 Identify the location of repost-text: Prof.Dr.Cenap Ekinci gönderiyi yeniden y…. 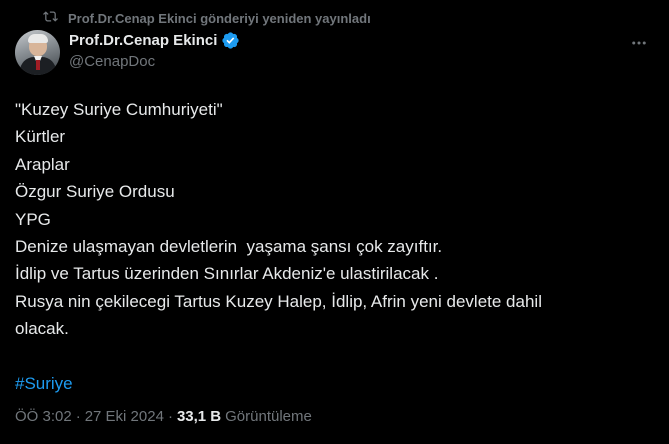
(219, 18).